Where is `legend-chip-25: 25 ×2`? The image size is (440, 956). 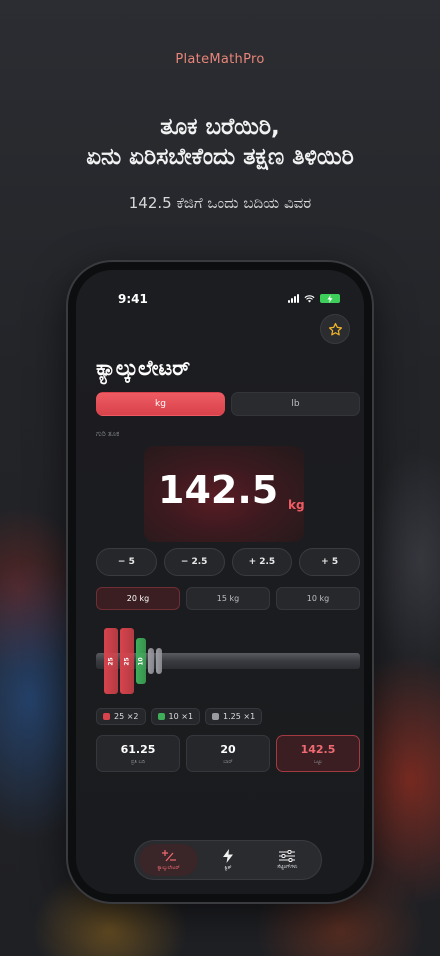 legend-chip-25: 25 ×2 is located at coordinates (121, 716).